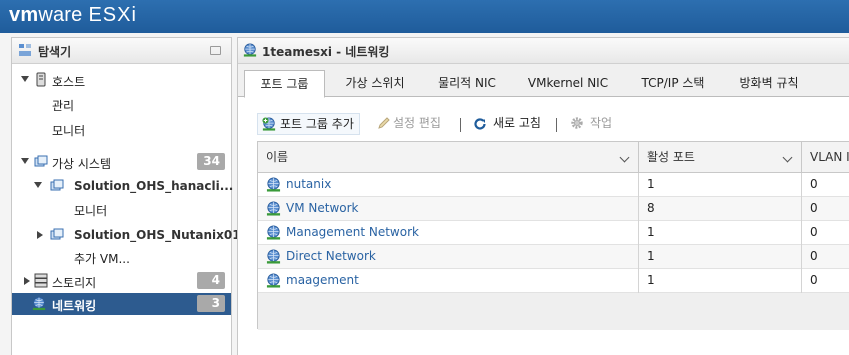  I want to click on navigator-icon, so click(25, 50).